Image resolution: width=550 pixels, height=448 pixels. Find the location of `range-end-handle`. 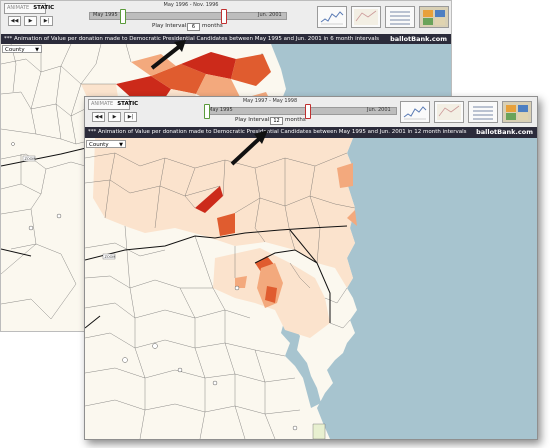

range-end-handle is located at coordinates (224, 16).